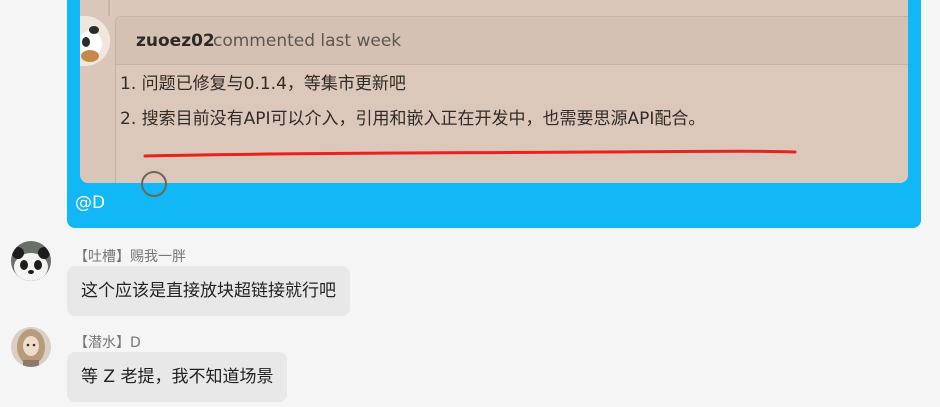  I want to click on red-underline-annotation, so click(470, 153).